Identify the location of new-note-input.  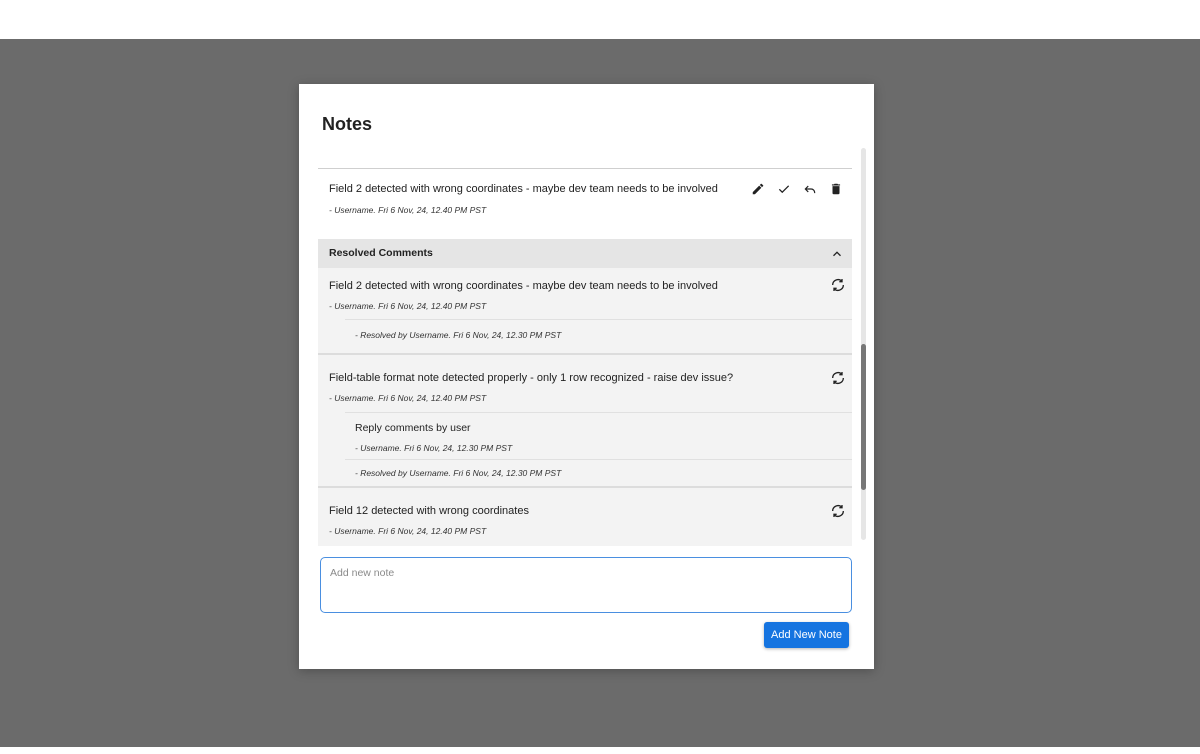
(586, 585).